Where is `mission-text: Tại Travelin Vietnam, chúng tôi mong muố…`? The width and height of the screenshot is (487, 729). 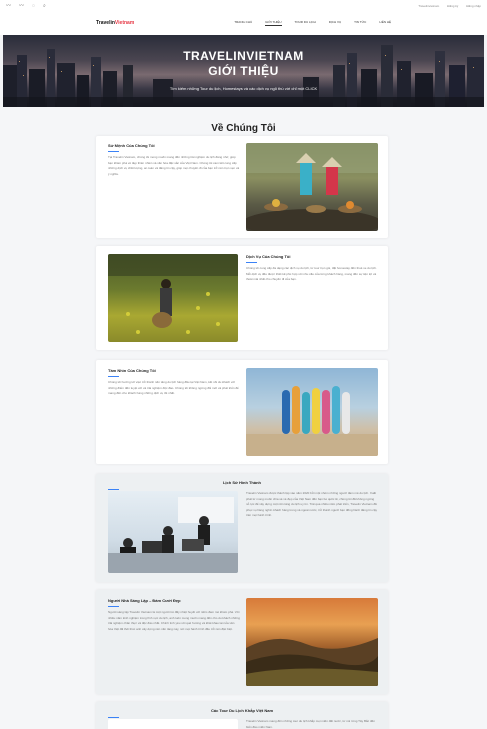
mission-text: Tại Travelin Vietnam, chúng tôi mong muố… is located at coordinates (174, 165).